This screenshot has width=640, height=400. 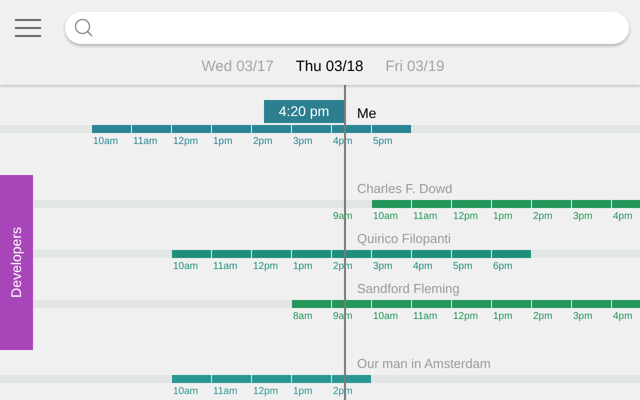 What do you see at coordinates (304, 111) in the screenshot?
I see `current-time-badge: 4:20 pm` at bounding box center [304, 111].